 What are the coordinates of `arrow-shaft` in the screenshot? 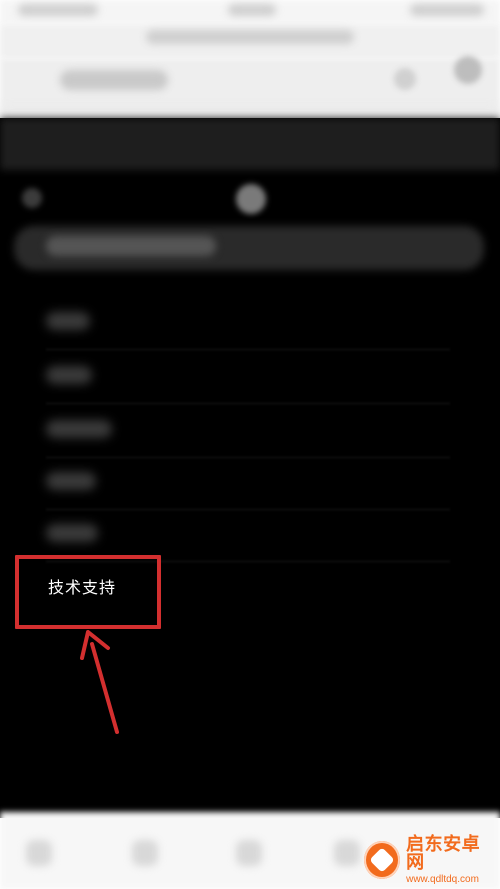 It's located at (104, 688).